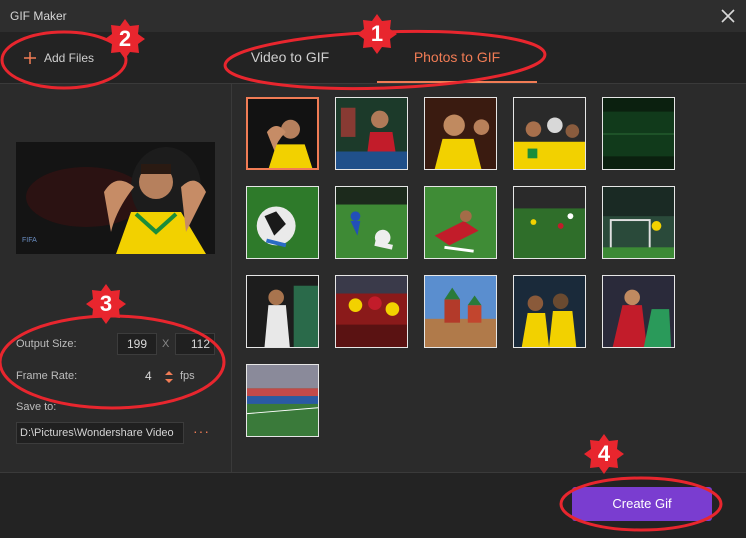 Image resolution: width=746 pixels, height=538 pixels. What do you see at coordinates (373, 505) in the screenshot?
I see `footer-bar: Create Gif` at bounding box center [373, 505].